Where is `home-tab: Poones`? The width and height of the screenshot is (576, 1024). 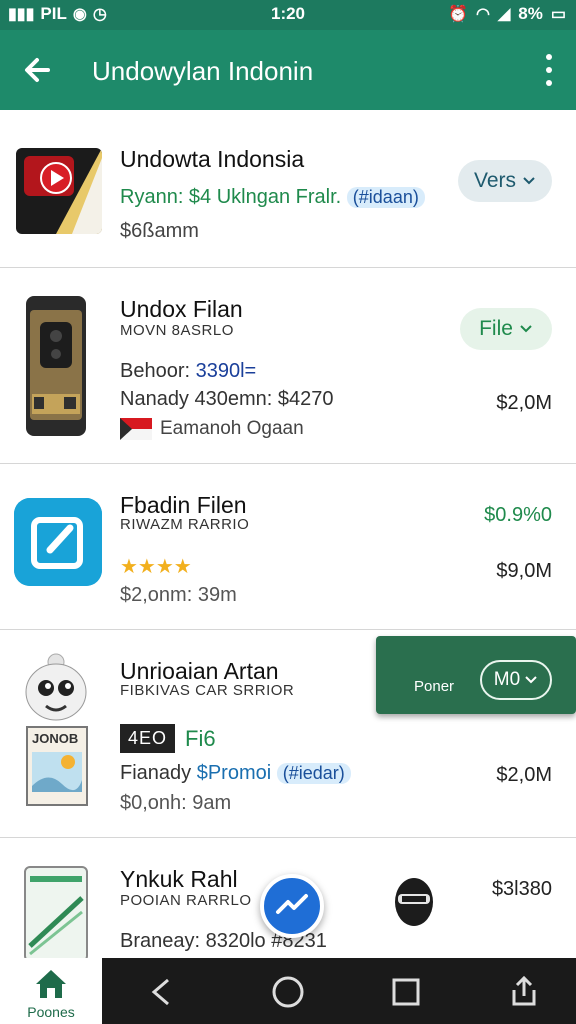
home-tab: Poones is located at coordinates (51, 991).